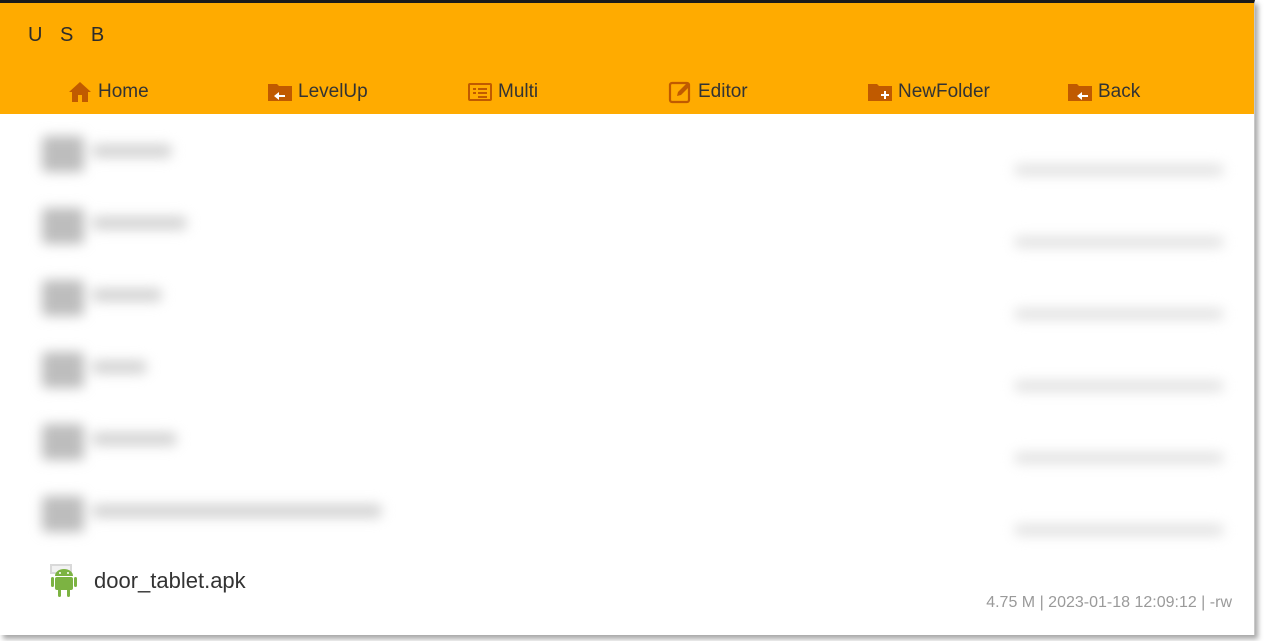  What do you see at coordinates (280, 92) in the screenshot?
I see `folder-levelup-icon` at bounding box center [280, 92].